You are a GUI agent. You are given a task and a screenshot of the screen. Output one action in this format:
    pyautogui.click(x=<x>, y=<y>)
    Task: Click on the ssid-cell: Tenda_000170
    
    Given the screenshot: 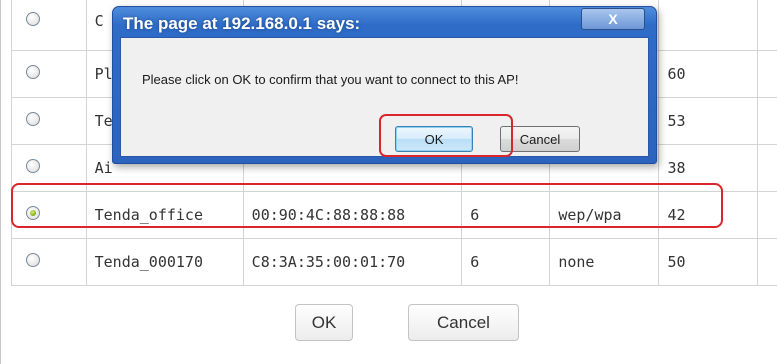 What is the action you would take?
    pyautogui.click(x=164, y=262)
    